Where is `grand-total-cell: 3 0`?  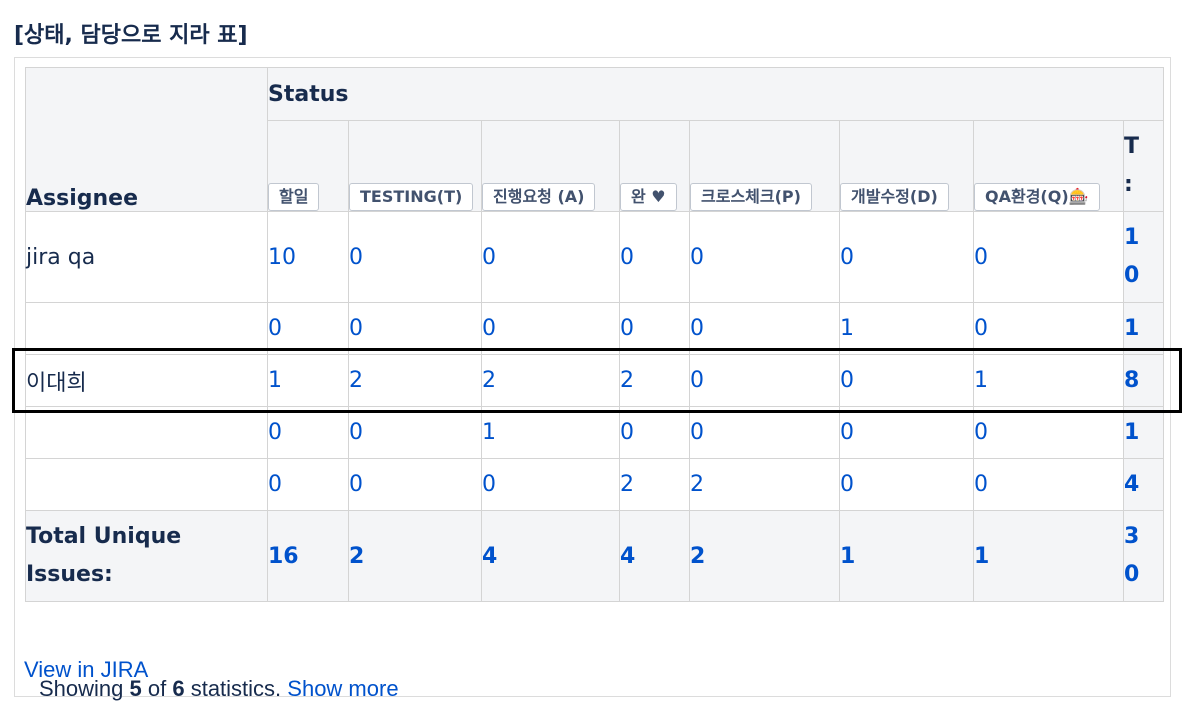 grand-total-cell: 3 0 is located at coordinates (1143, 556).